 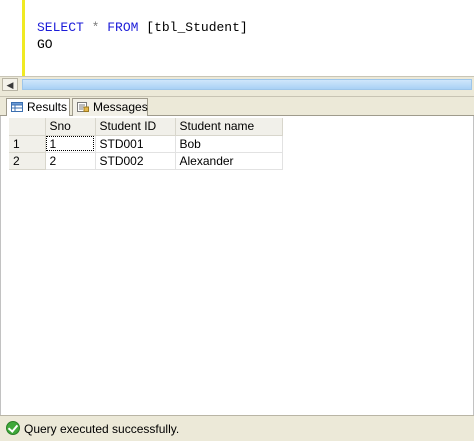 I want to click on status-message: Query executed successfully., so click(x=102, y=429).